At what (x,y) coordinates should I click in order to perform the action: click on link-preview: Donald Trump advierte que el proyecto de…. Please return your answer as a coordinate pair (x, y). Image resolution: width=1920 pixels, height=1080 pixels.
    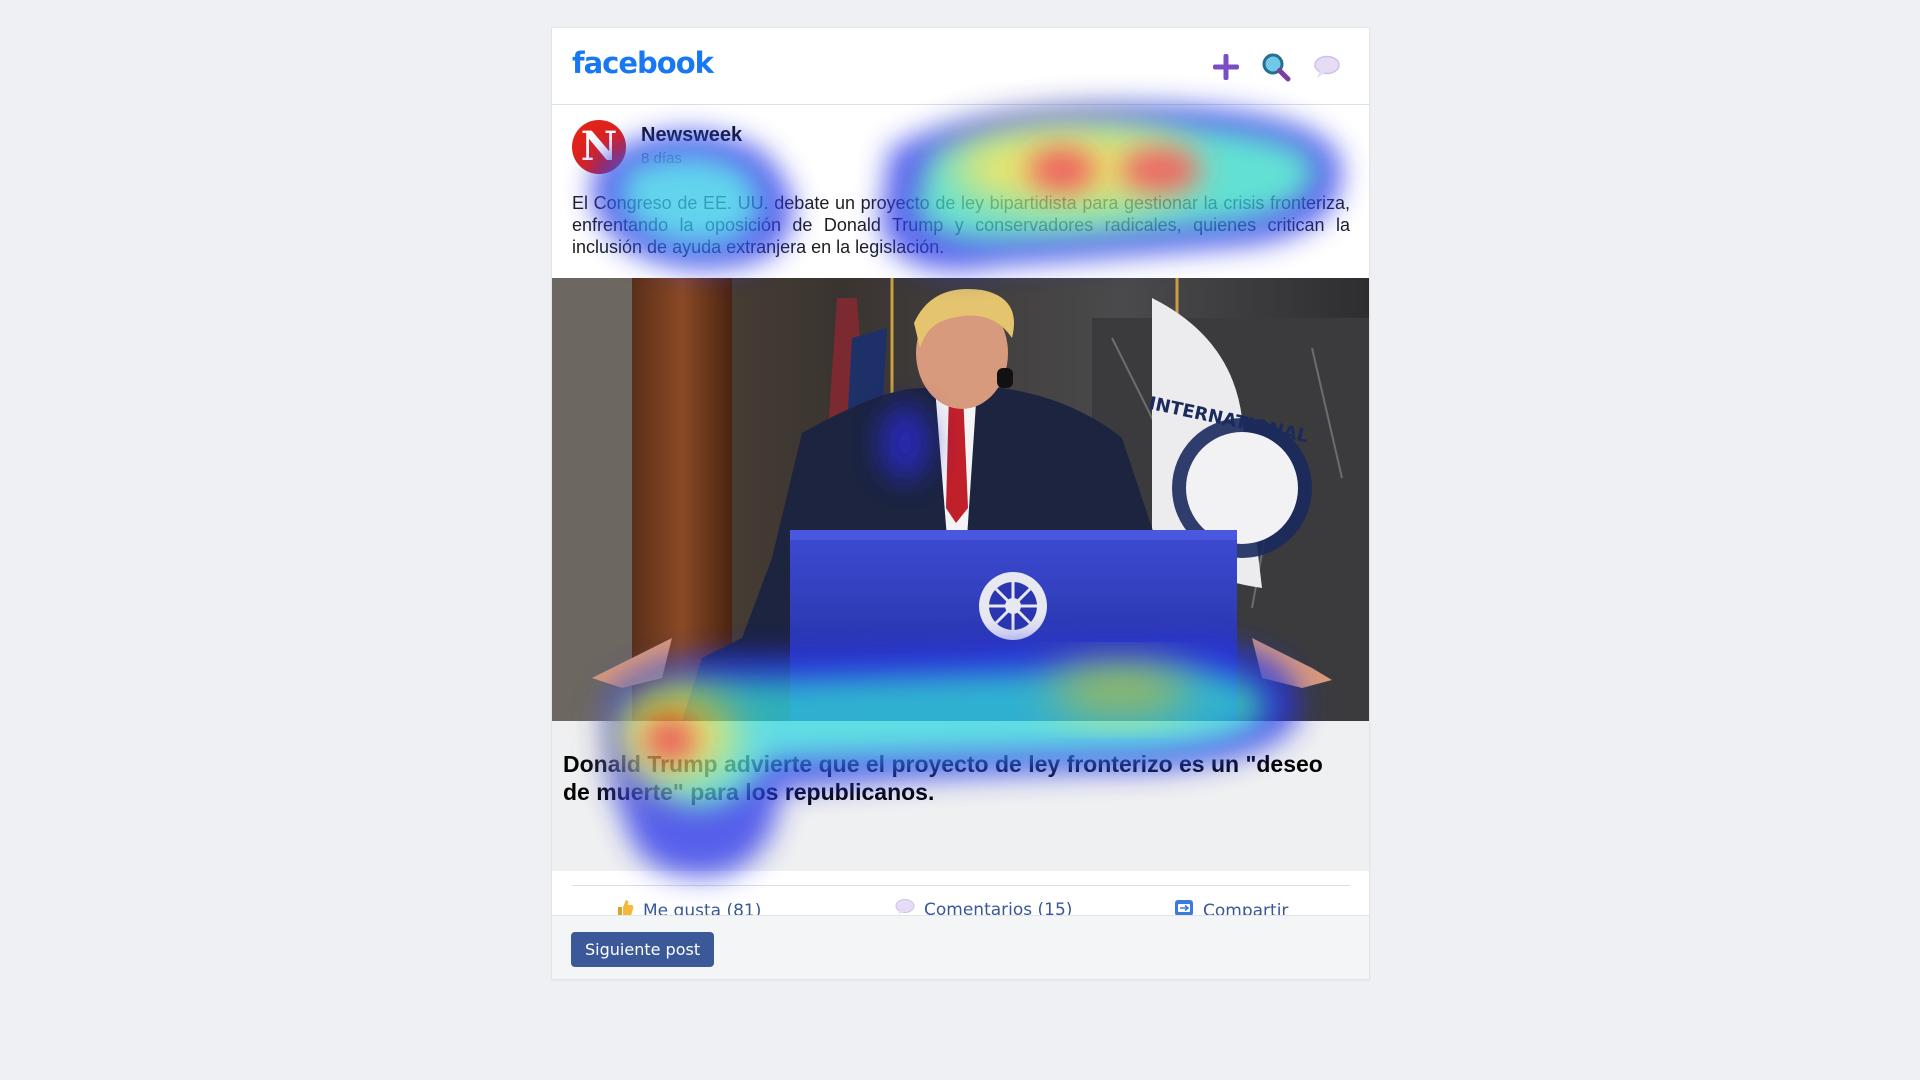
    Looking at the image, I should click on (960, 796).